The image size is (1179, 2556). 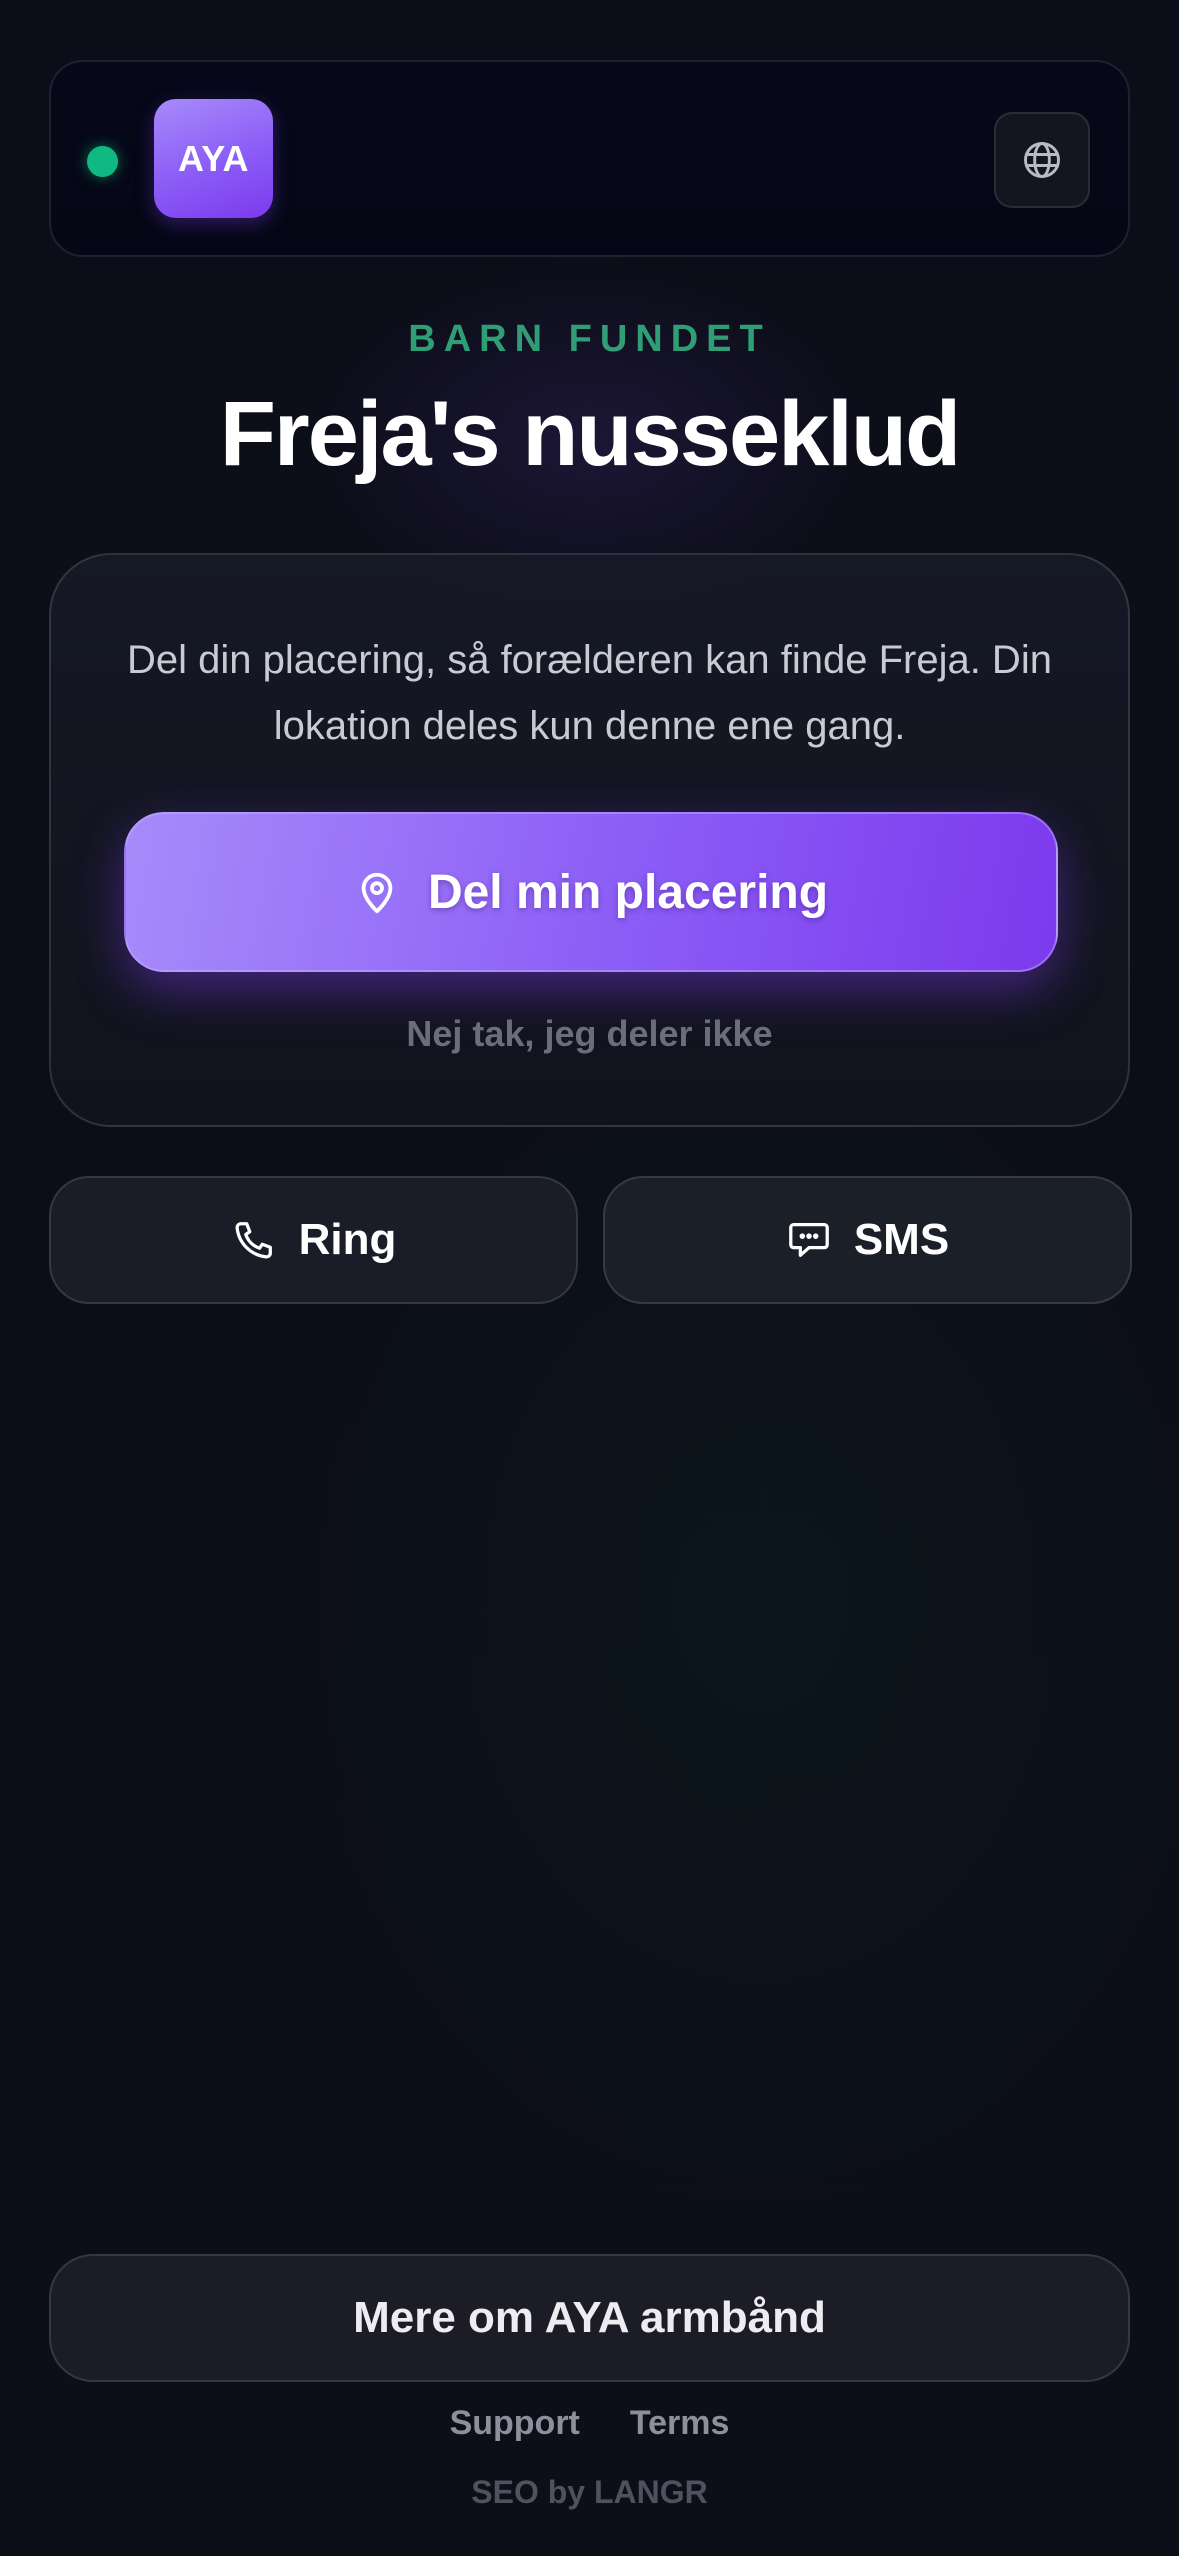 I want to click on more-about-button: Mere om AYA armbånd, so click(x=589, y=2318).